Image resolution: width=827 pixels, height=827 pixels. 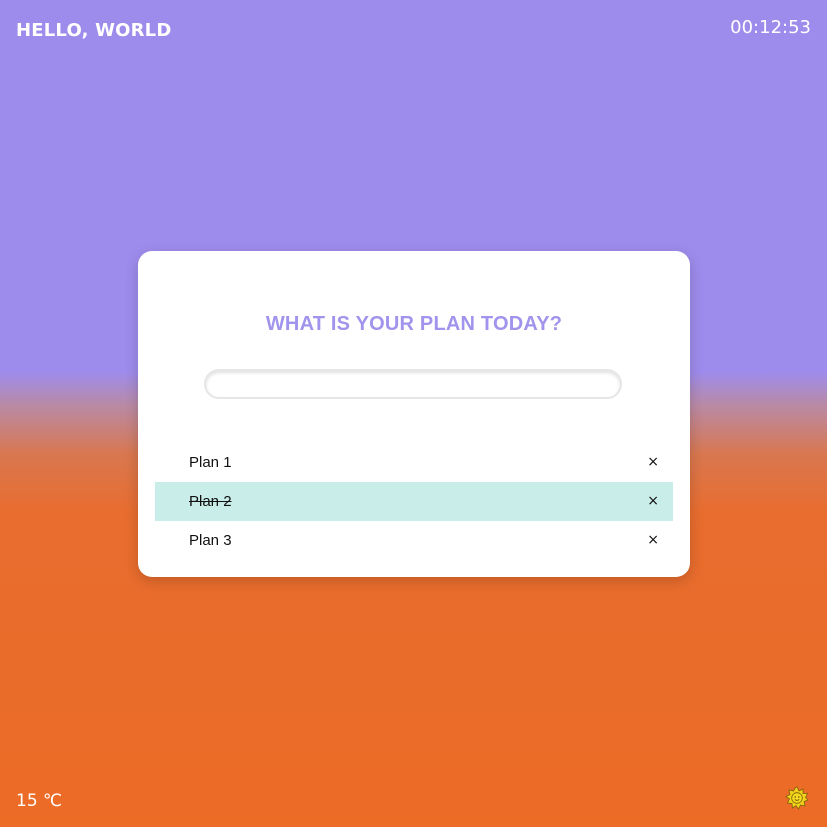 What do you see at coordinates (210, 540) in the screenshot?
I see `plan-item-text: Plan 3` at bounding box center [210, 540].